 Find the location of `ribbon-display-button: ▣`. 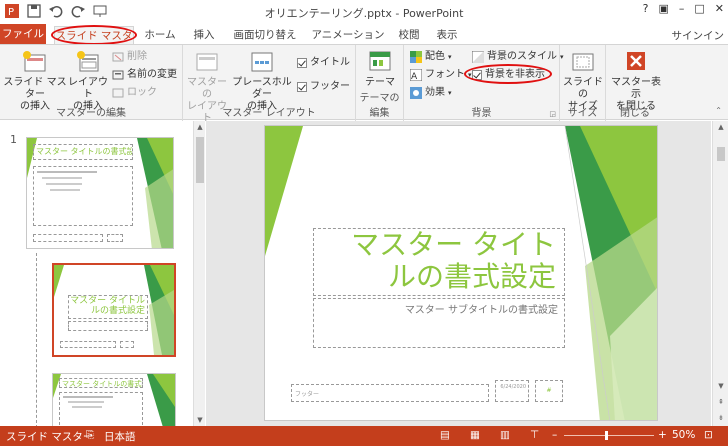

ribbon-display-button: ▣ is located at coordinates (663, 8).